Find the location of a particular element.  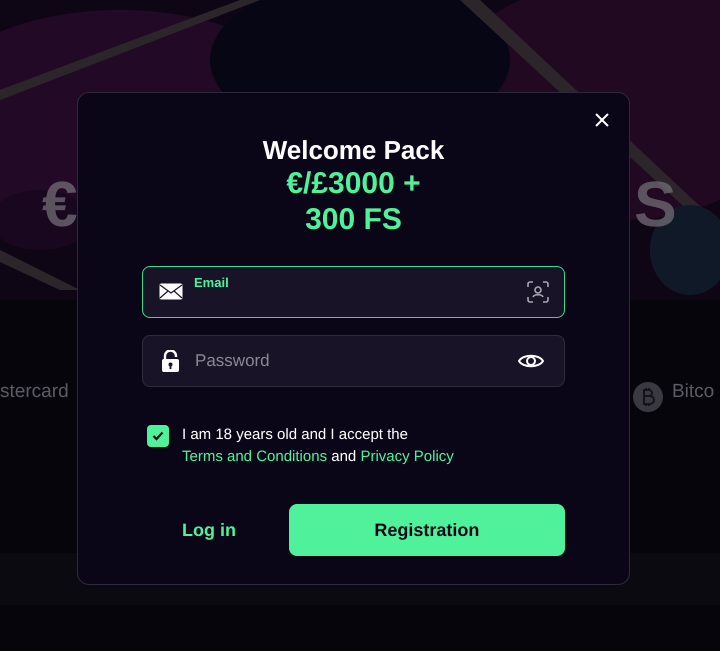

envelope-icon is located at coordinates (171, 291).